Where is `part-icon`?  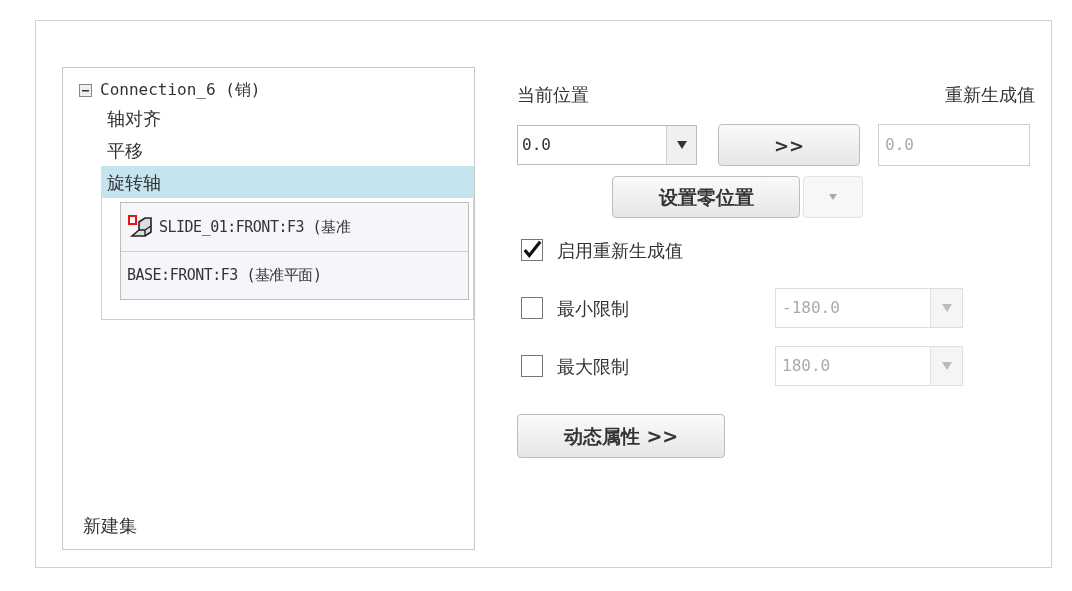 part-icon is located at coordinates (140, 227).